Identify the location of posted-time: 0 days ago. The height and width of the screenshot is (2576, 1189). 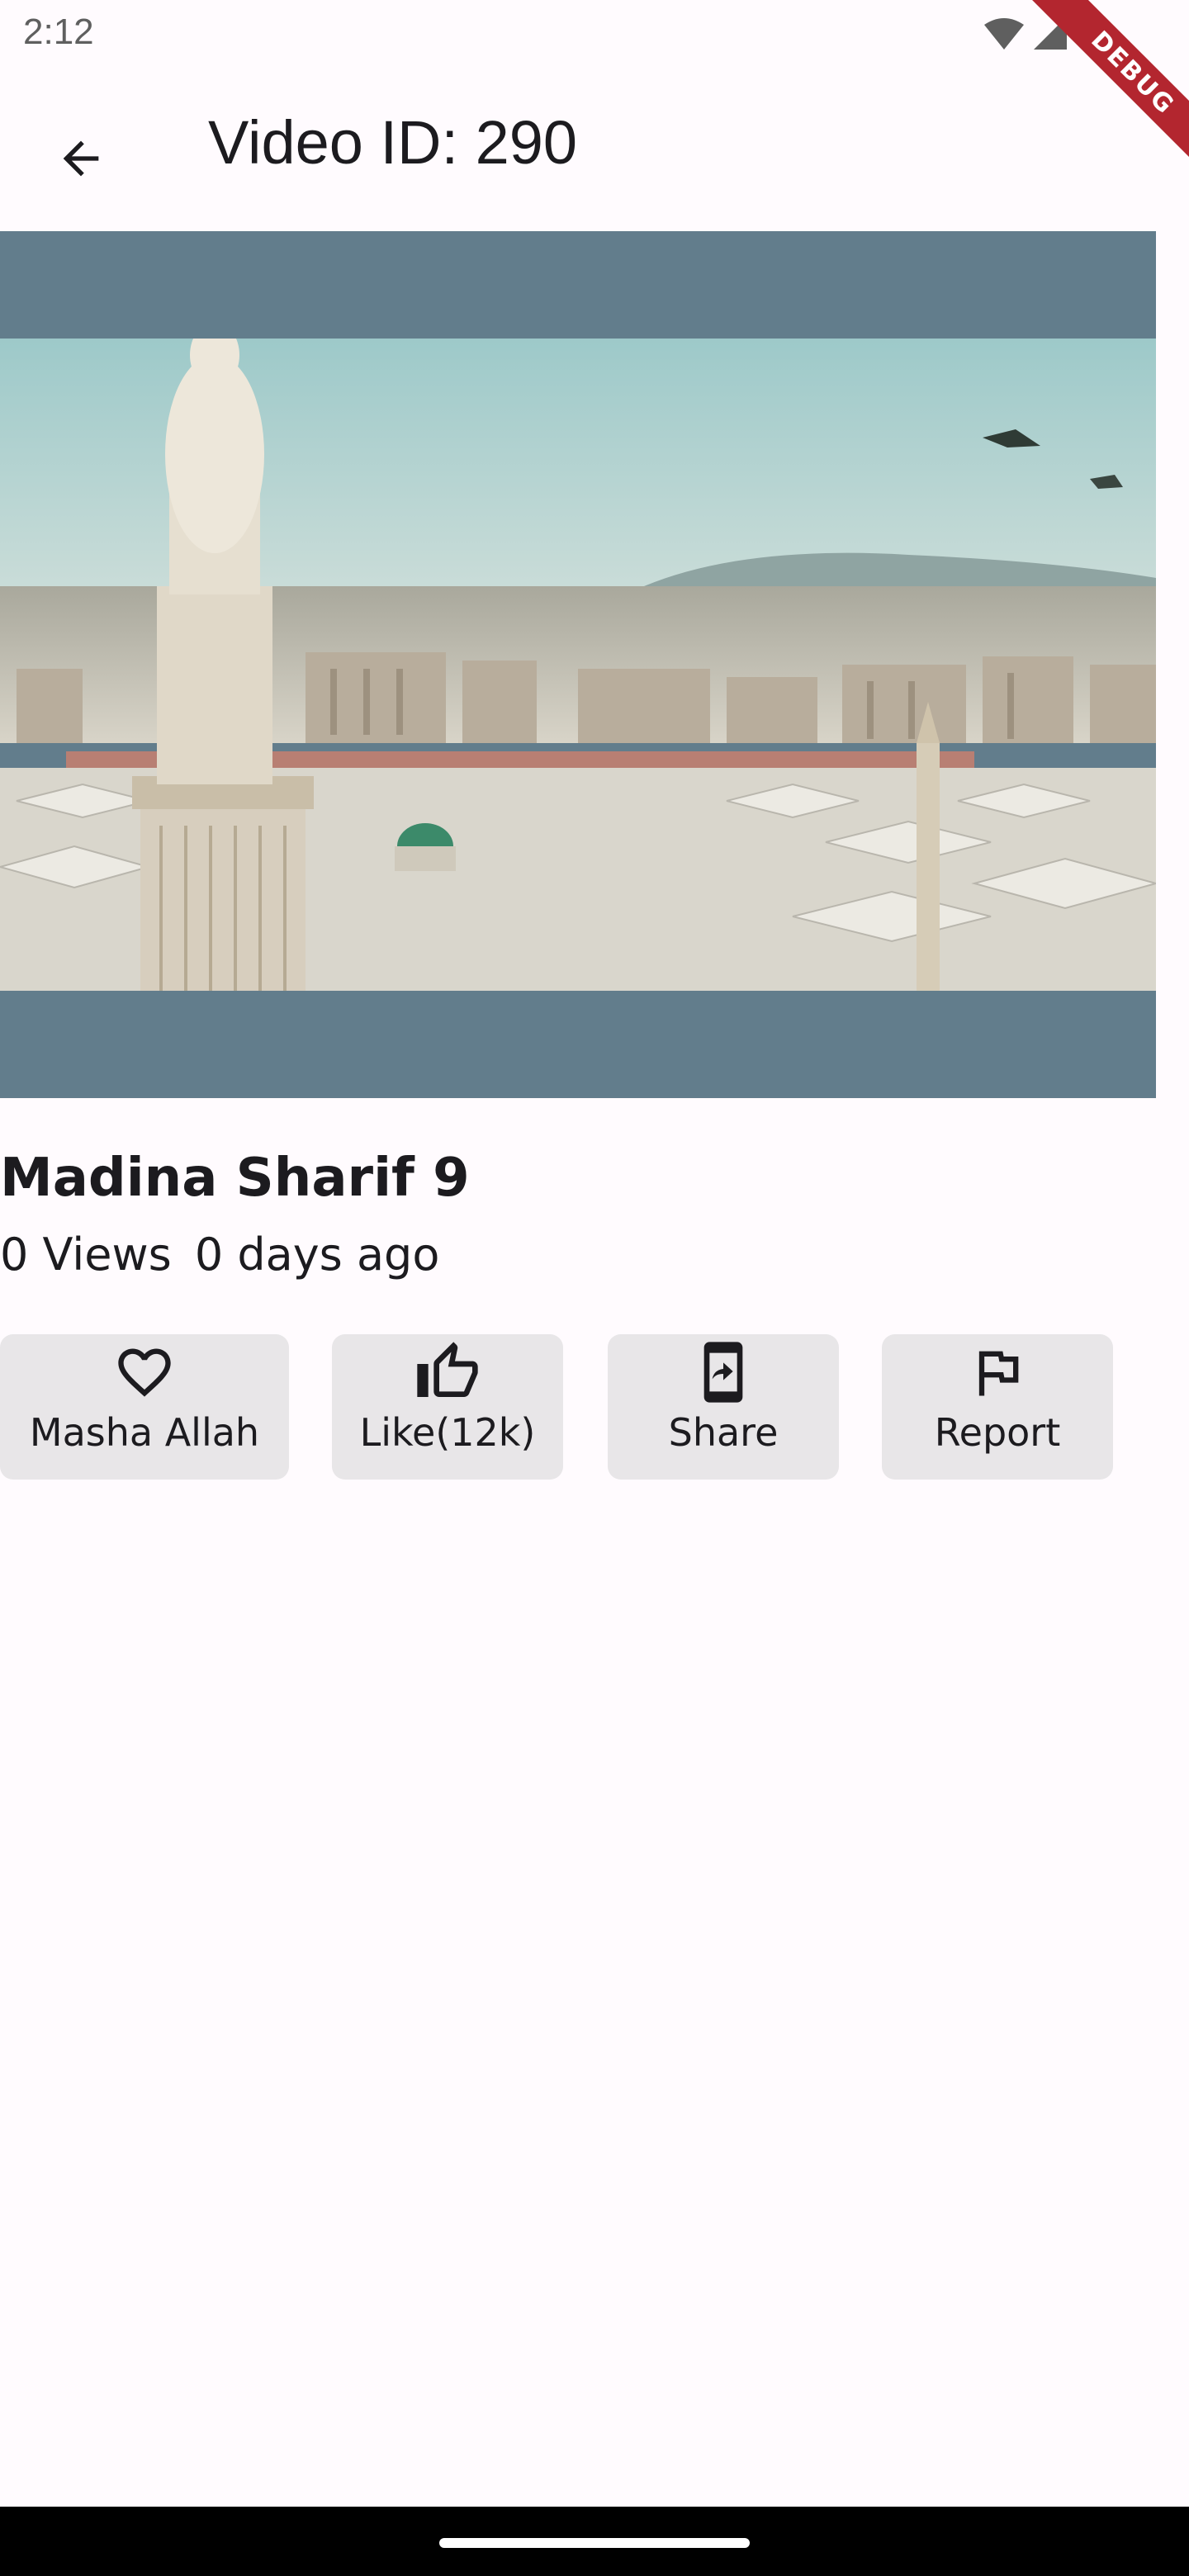
(317, 1255).